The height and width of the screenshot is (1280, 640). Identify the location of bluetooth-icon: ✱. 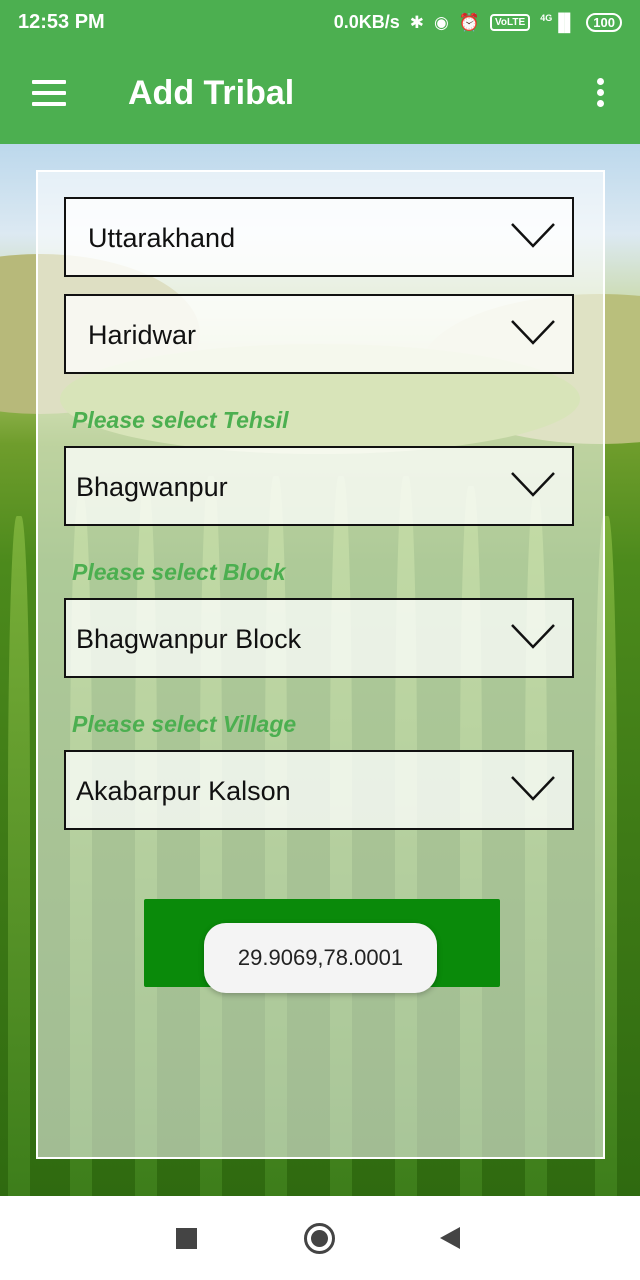
(416, 22).